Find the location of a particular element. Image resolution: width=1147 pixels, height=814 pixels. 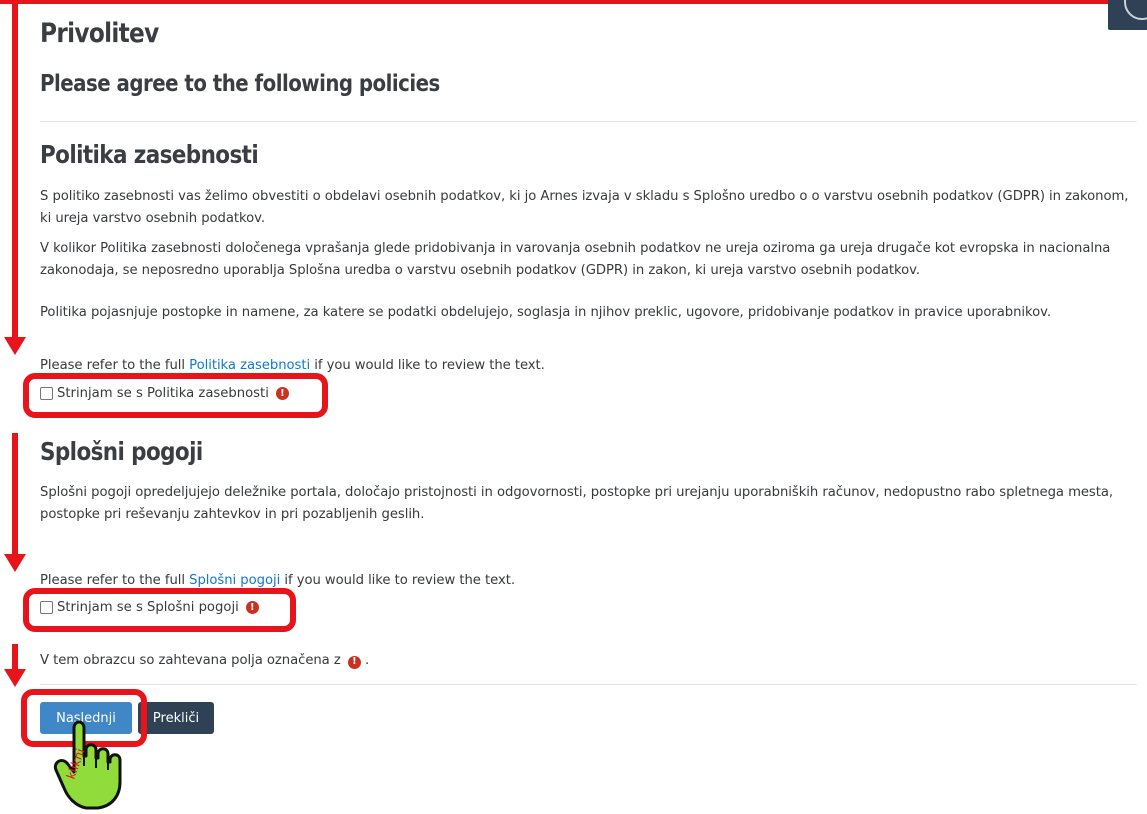

required-icon: ! is located at coordinates (354, 662).